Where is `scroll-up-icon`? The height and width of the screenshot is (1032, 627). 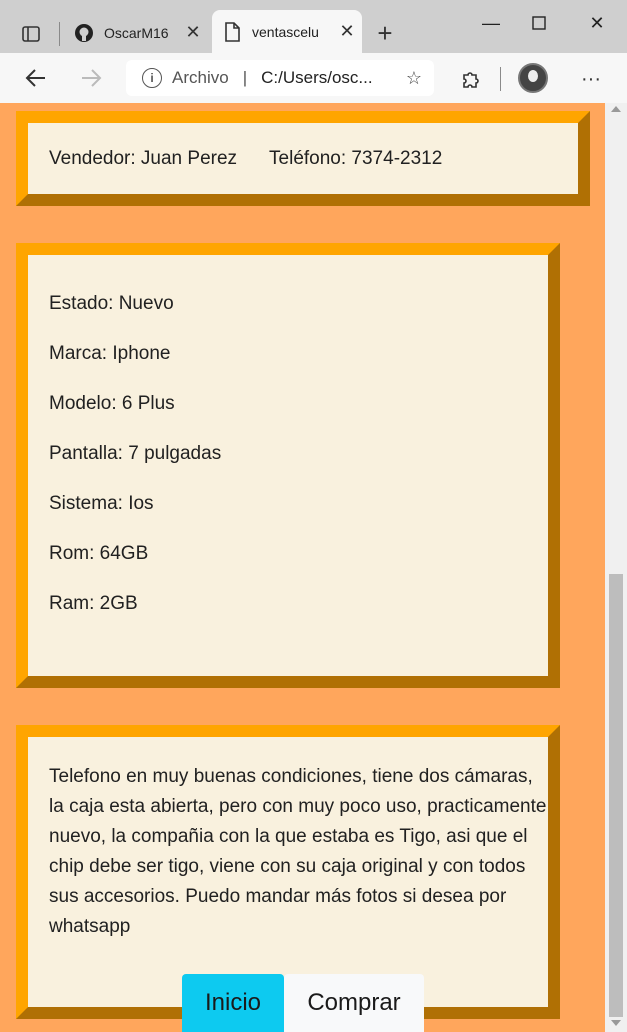 scroll-up-icon is located at coordinates (616, 109).